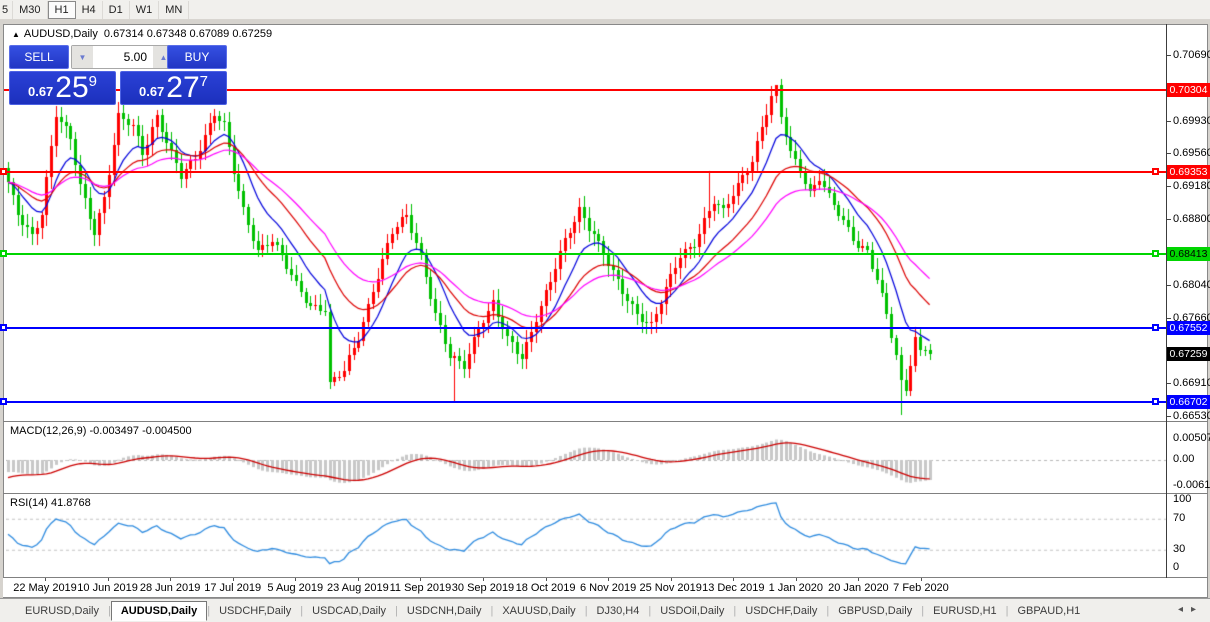  Describe the element at coordinates (7, 9) in the screenshot. I see `timeframe-button-5: 5` at that location.